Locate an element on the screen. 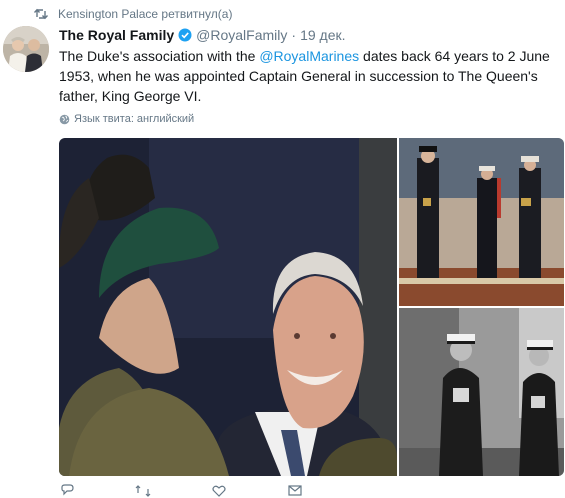 The width and height of the screenshot is (565, 498). tweet-header: The Royal Family @RoyalFamily · 19 дек. is located at coordinates (202, 35).